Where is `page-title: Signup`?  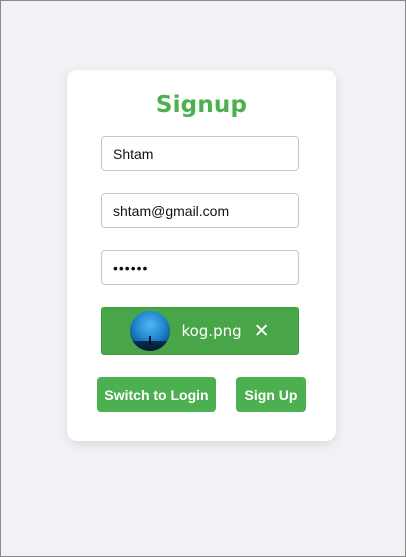
page-title: Signup is located at coordinates (201, 105).